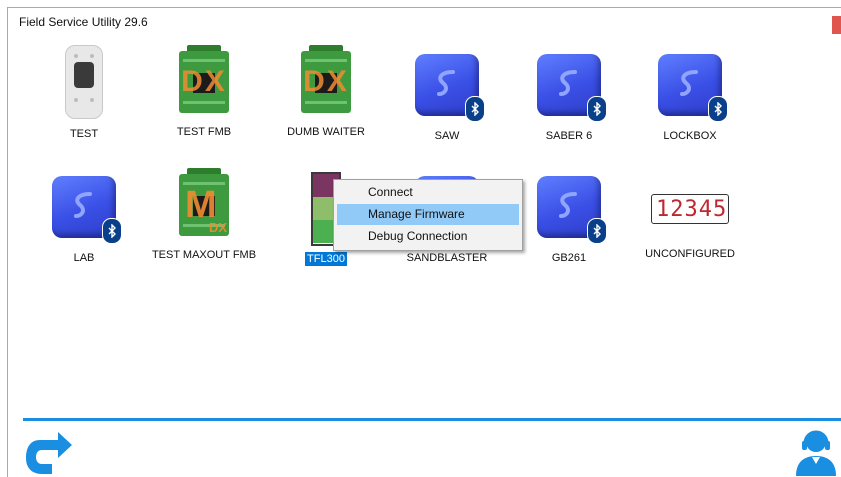 The image size is (841, 477). I want to click on device-tile-test-fmb: DX TEST FMB, so click(204, 92).